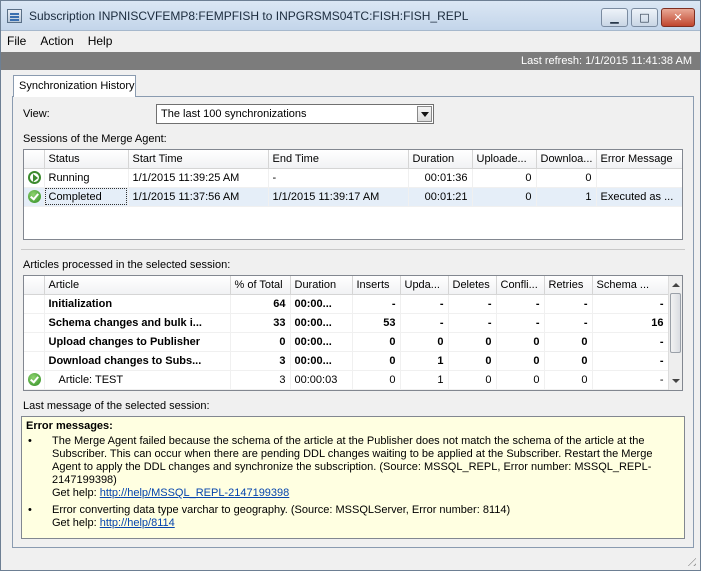  Describe the element at coordinates (376, 323) in the screenshot. I see `article-inserts: 53` at that location.